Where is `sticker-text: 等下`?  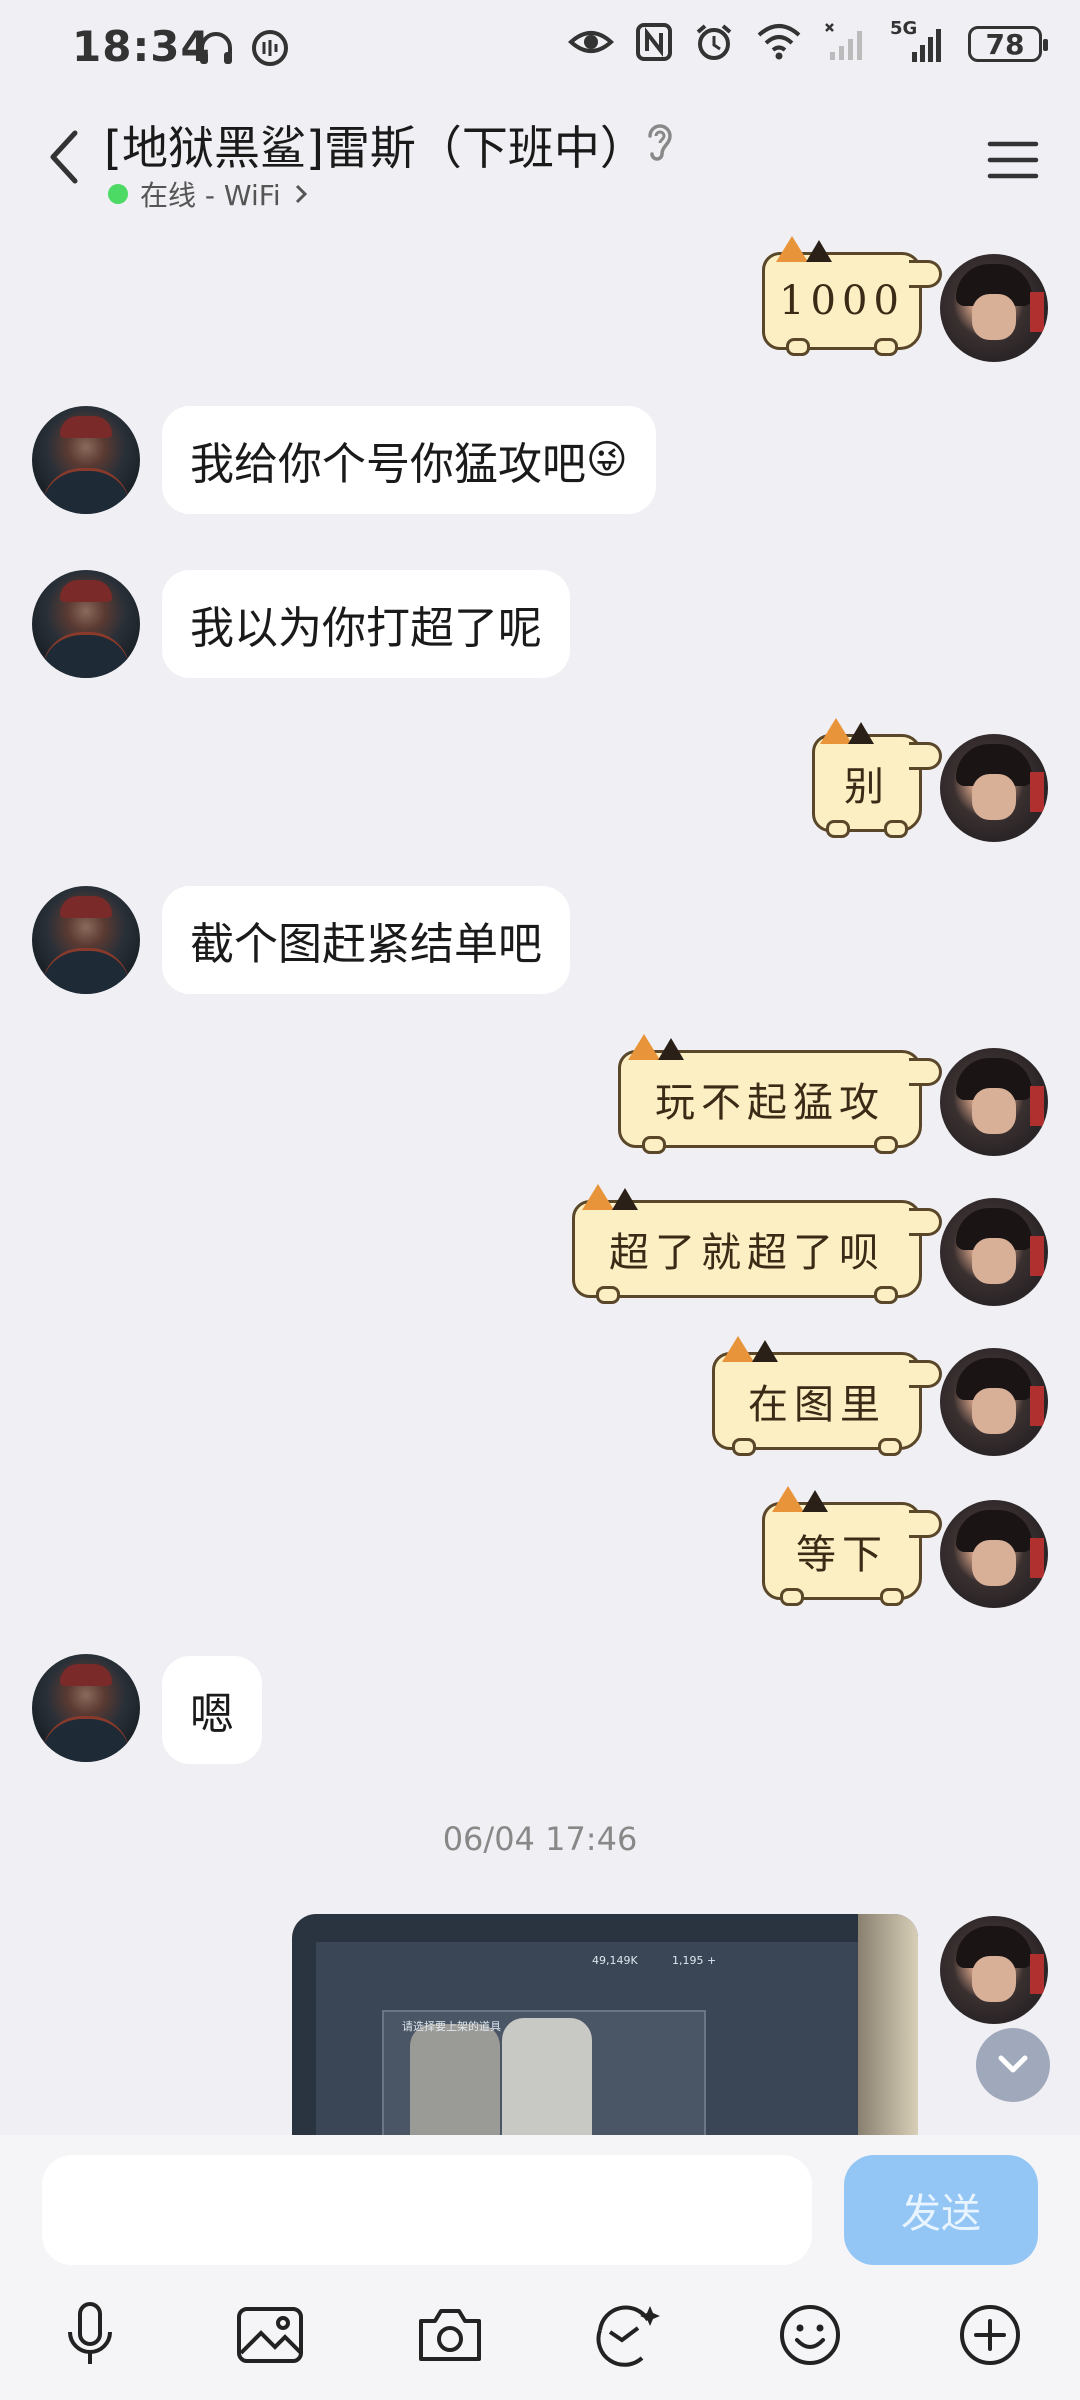
sticker-text: 等下 is located at coordinates (842, 1555).